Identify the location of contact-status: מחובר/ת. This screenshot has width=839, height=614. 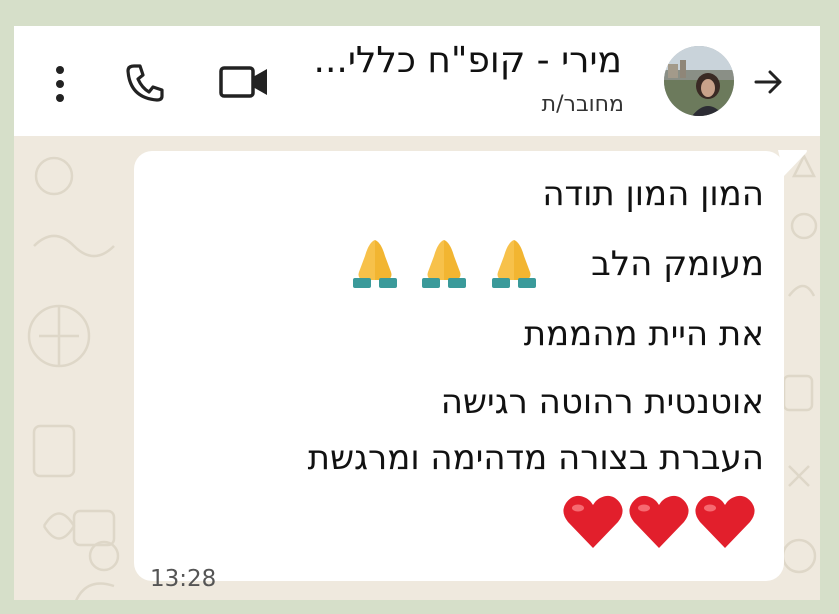
(582, 104).